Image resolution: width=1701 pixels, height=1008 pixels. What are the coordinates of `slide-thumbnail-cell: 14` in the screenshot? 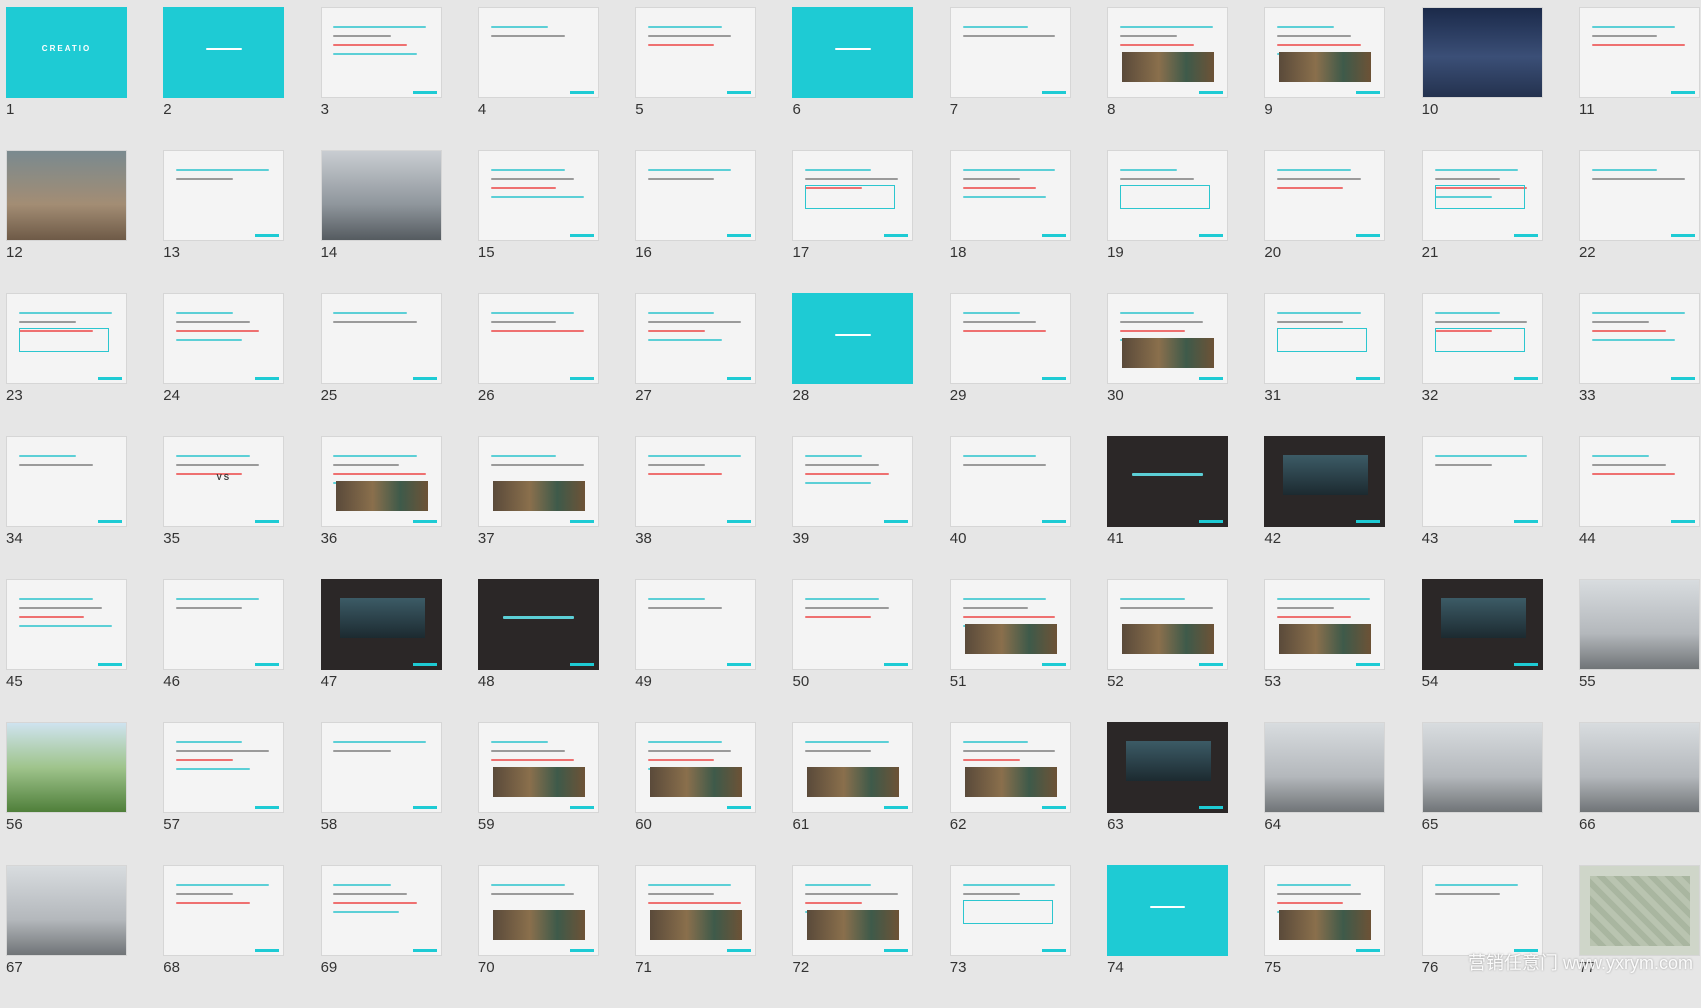 It's located at (381, 221).